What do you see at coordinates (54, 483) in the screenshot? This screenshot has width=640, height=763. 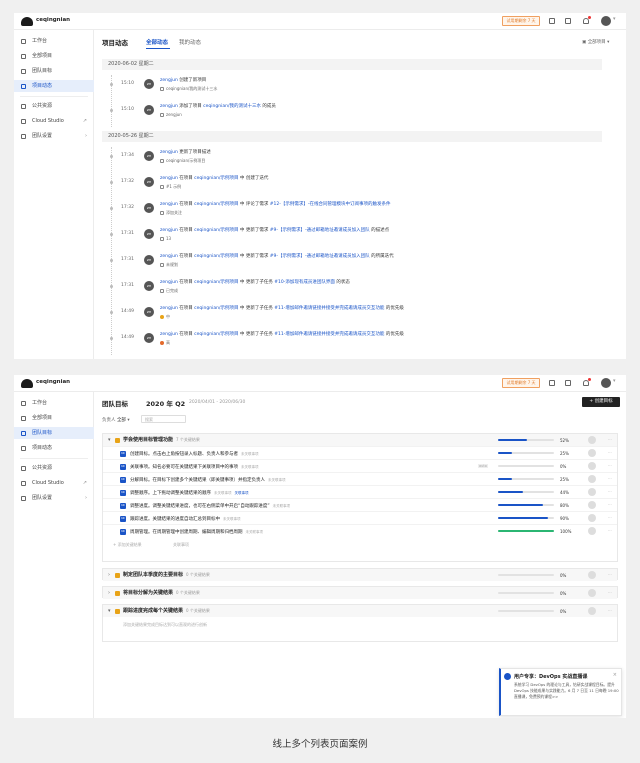 I see `sidebar-item-cloud-studio: Cloud Studio ↗` at bounding box center [54, 483].